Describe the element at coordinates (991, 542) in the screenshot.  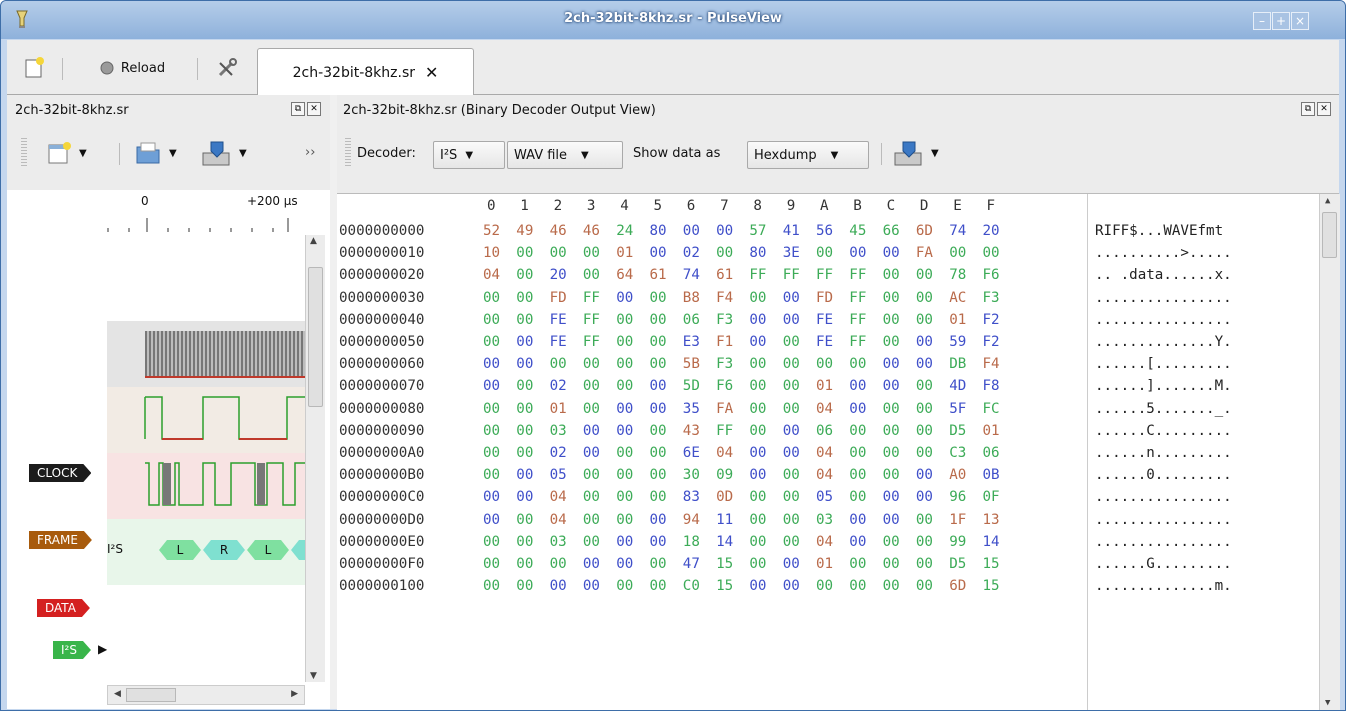
I see `hex-byte: 14` at that location.